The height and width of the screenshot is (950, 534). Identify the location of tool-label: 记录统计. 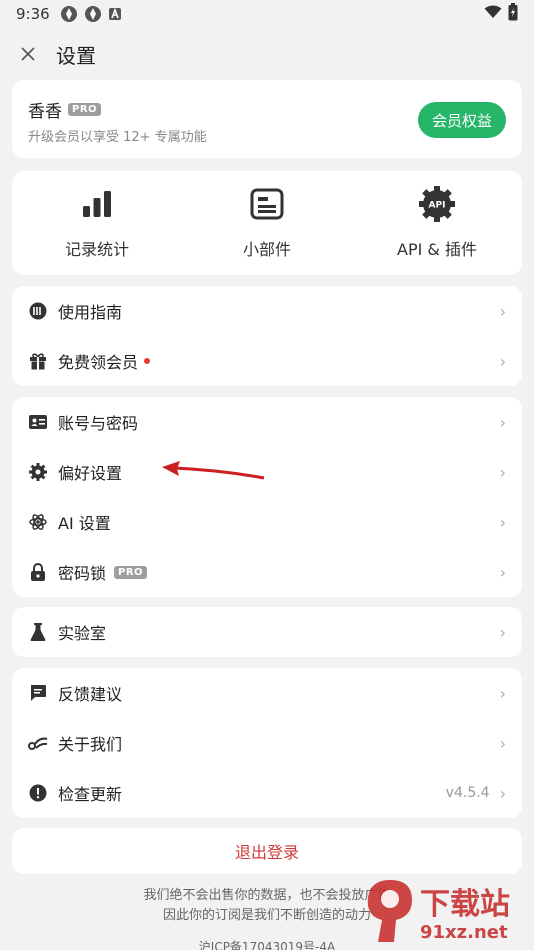
(96, 249).